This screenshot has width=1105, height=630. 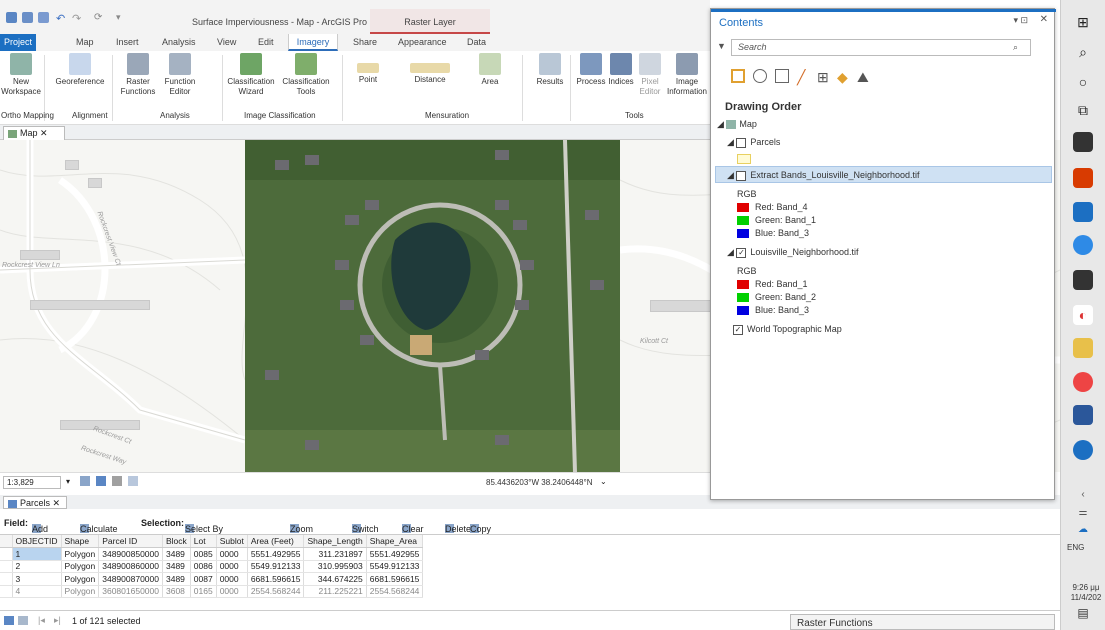 I want to click on language-indicator: ENG, so click(x=1075, y=547).